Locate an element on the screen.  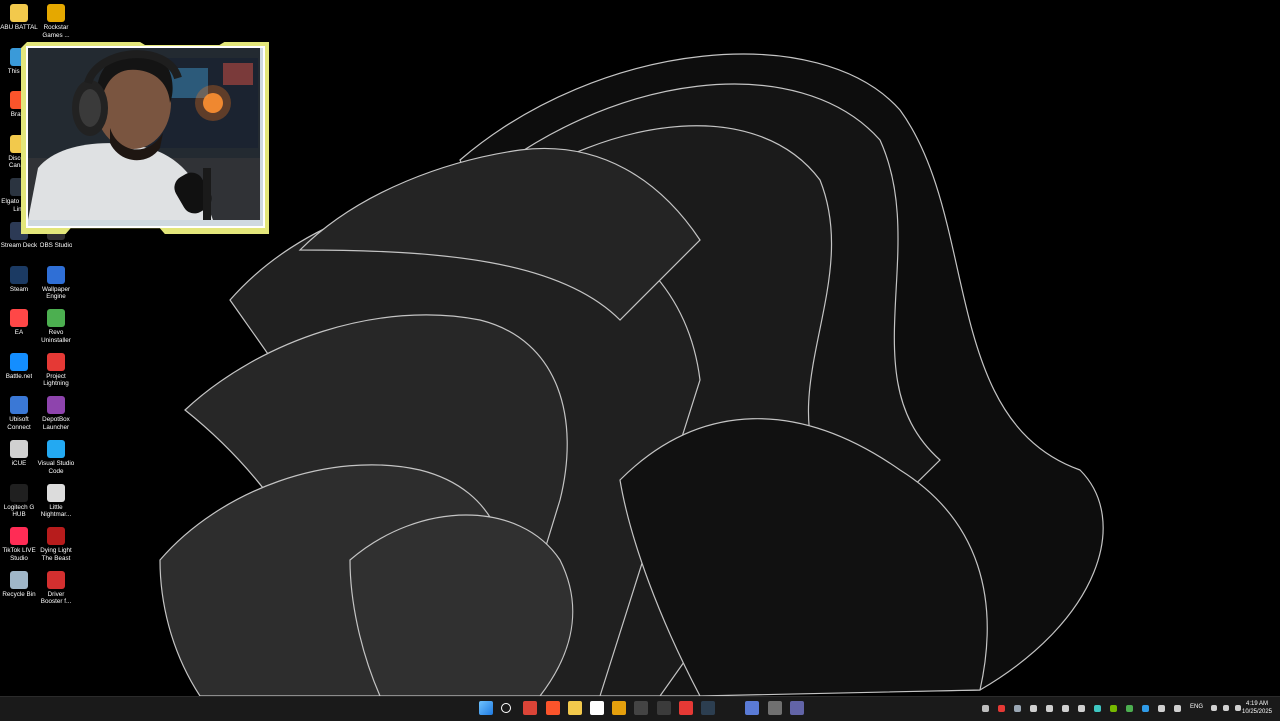
brave-icon is located at coordinates (552, 708).